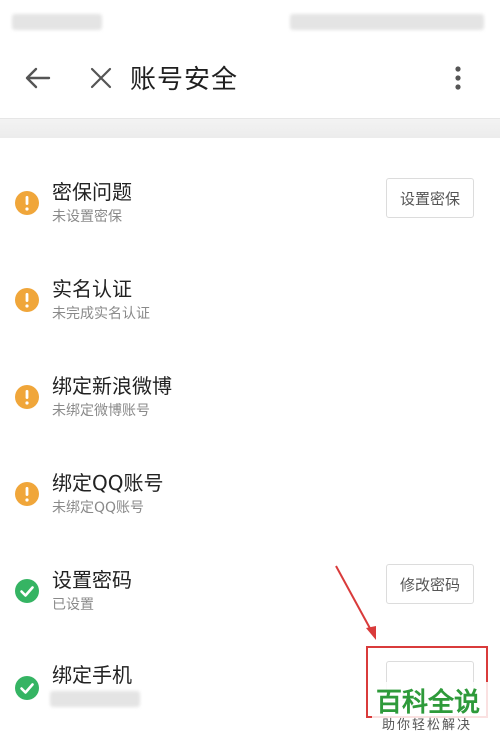 The image size is (500, 742). What do you see at coordinates (92, 192) in the screenshot?
I see `item-title: 密保问题` at bounding box center [92, 192].